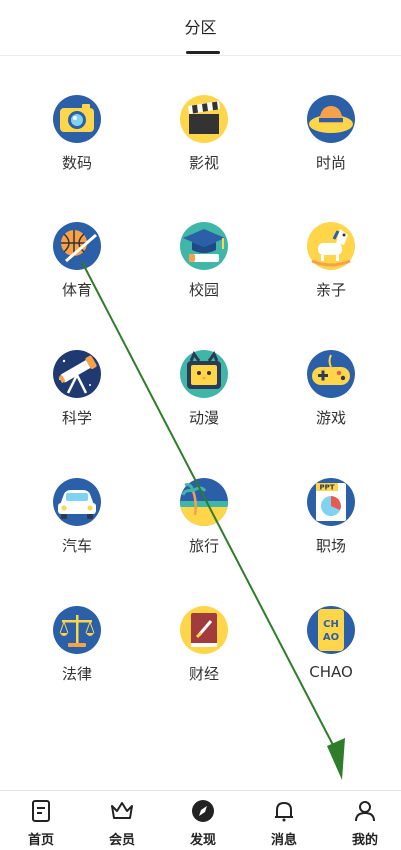 The image size is (401, 850). I want to click on page-title: 分区, so click(200, 27).